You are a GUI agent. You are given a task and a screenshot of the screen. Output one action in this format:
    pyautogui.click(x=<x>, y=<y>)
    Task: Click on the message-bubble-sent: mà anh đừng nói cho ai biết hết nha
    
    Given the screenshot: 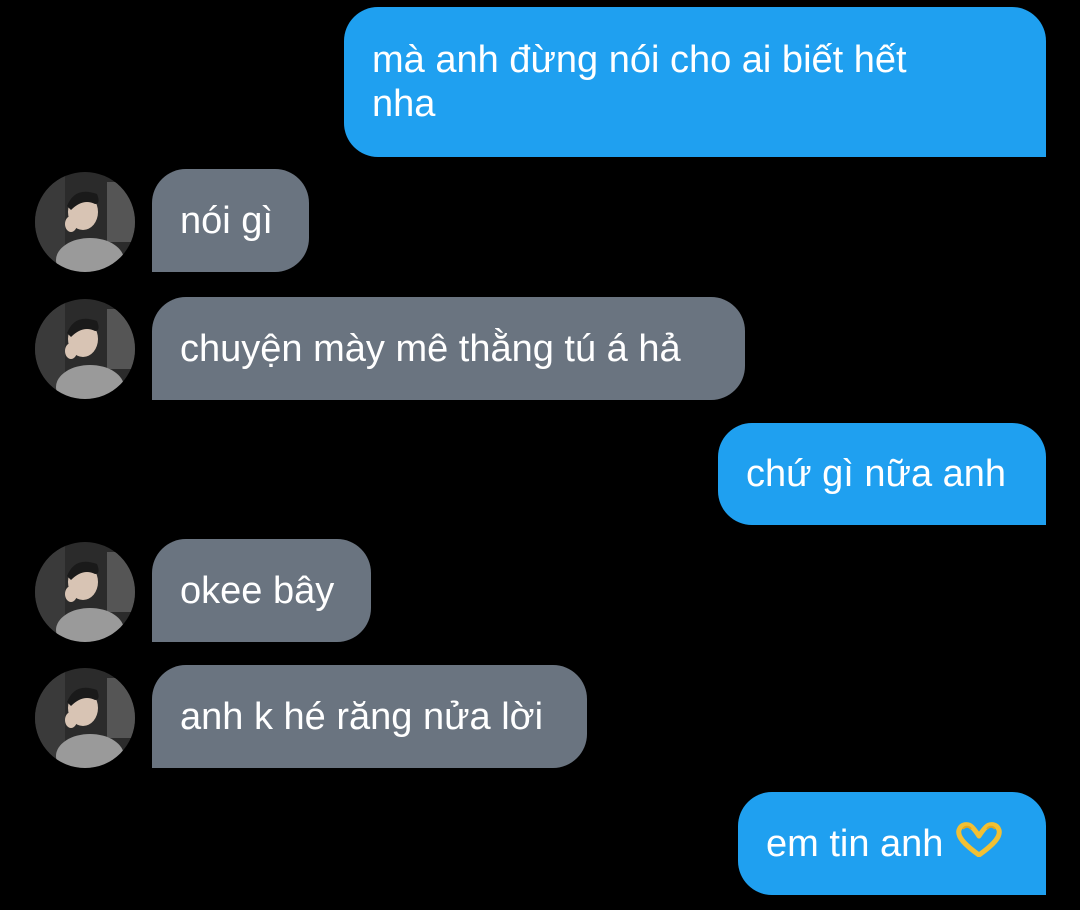 What is the action you would take?
    pyautogui.click(x=695, y=82)
    